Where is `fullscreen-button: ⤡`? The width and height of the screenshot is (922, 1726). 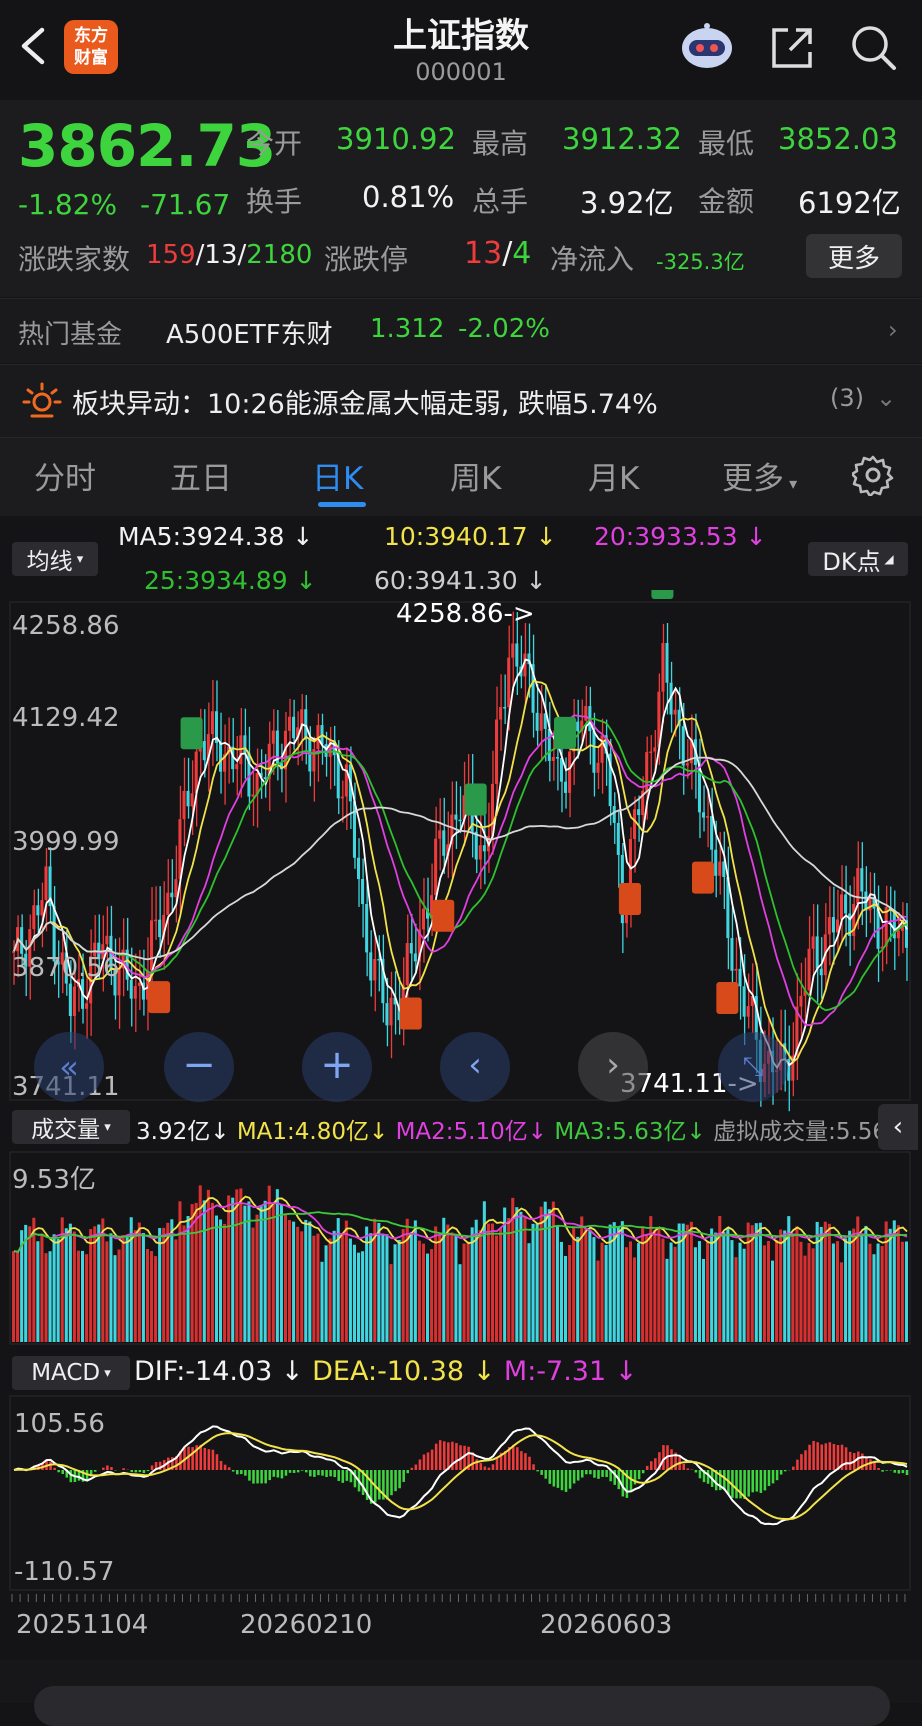
fullscreen-button: ⤡ is located at coordinates (753, 1067).